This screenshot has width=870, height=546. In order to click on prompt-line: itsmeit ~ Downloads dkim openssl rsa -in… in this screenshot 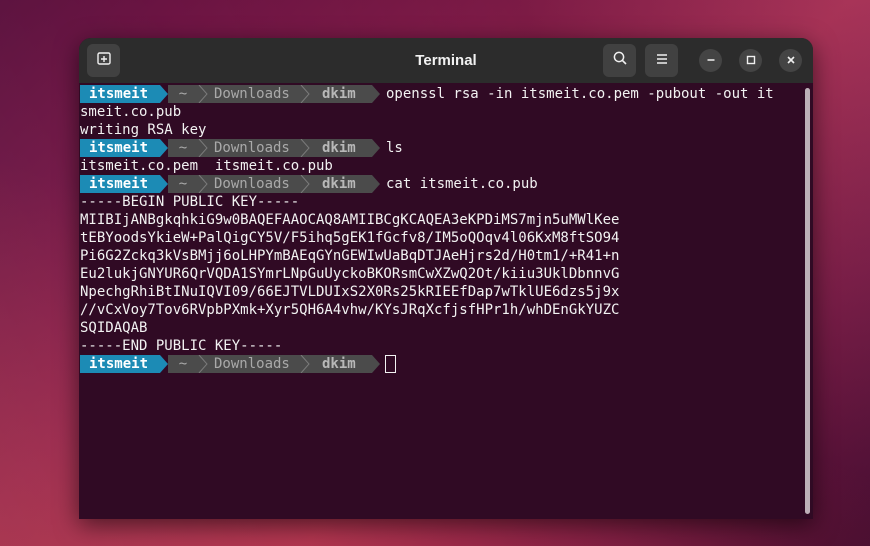, I will do `click(440, 94)`.